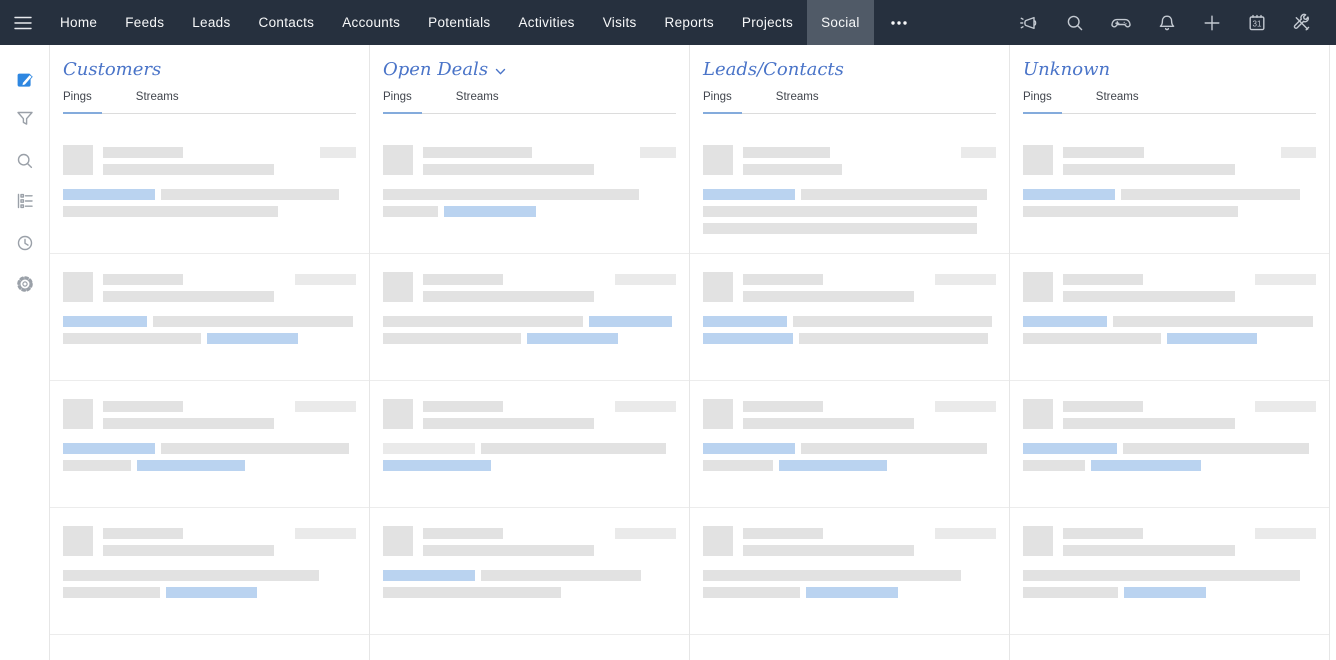  Describe the element at coordinates (23, 22) in the screenshot. I see `hamburger-menu-icon` at that location.